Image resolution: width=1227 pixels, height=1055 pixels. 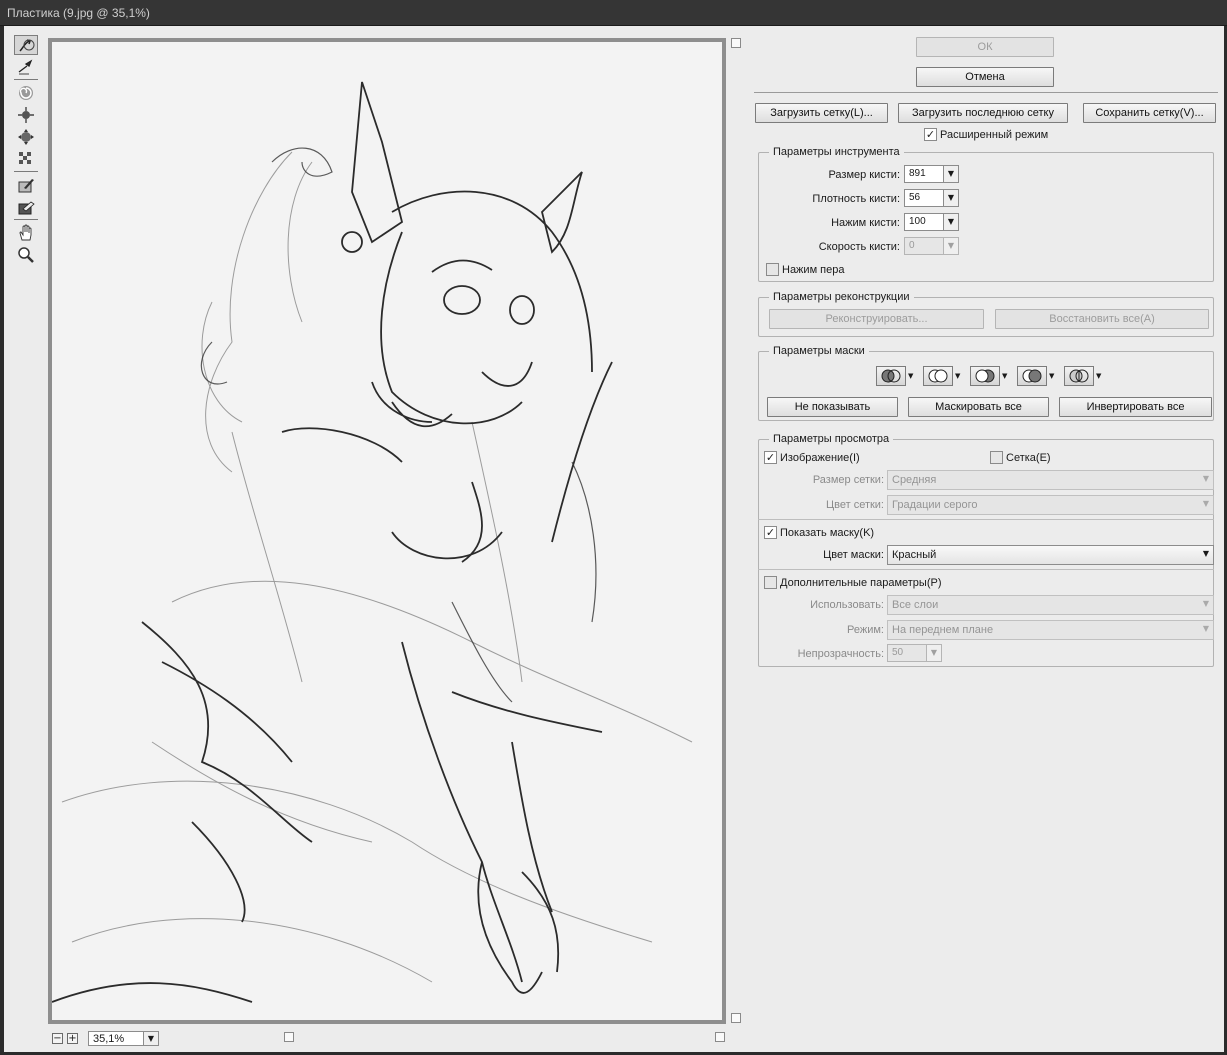 I want to click on mask-color-label: Цвет маски:, so click(x=853, y=555).